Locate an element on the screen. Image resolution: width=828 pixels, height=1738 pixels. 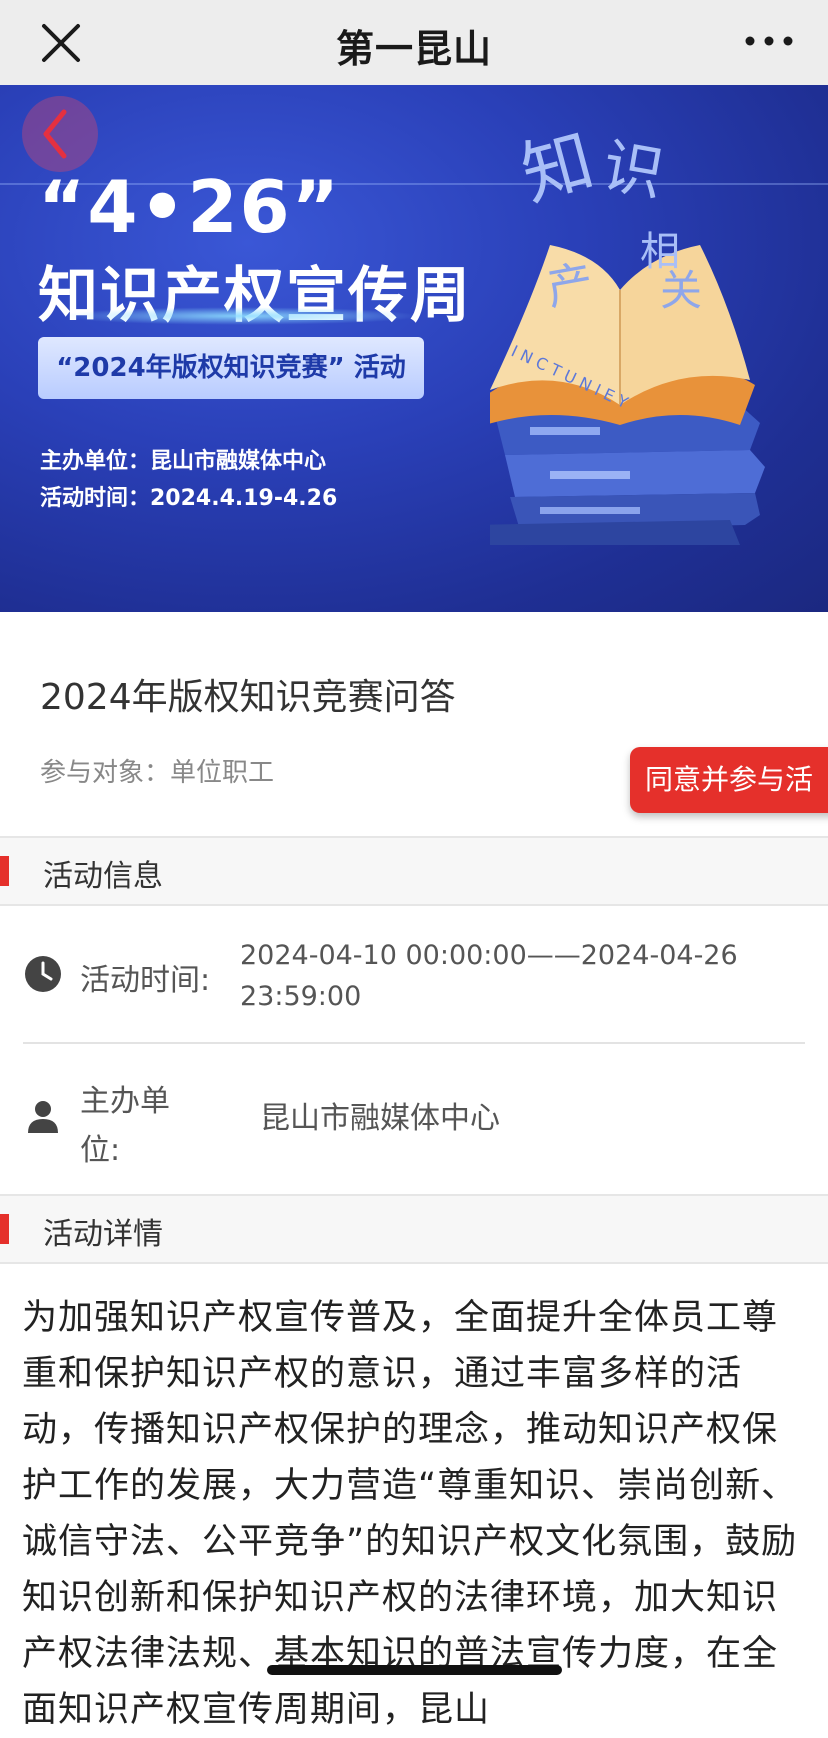
banner-time: 活动时间：2024.4.19-4.26 is located at coordinates (189, 498).